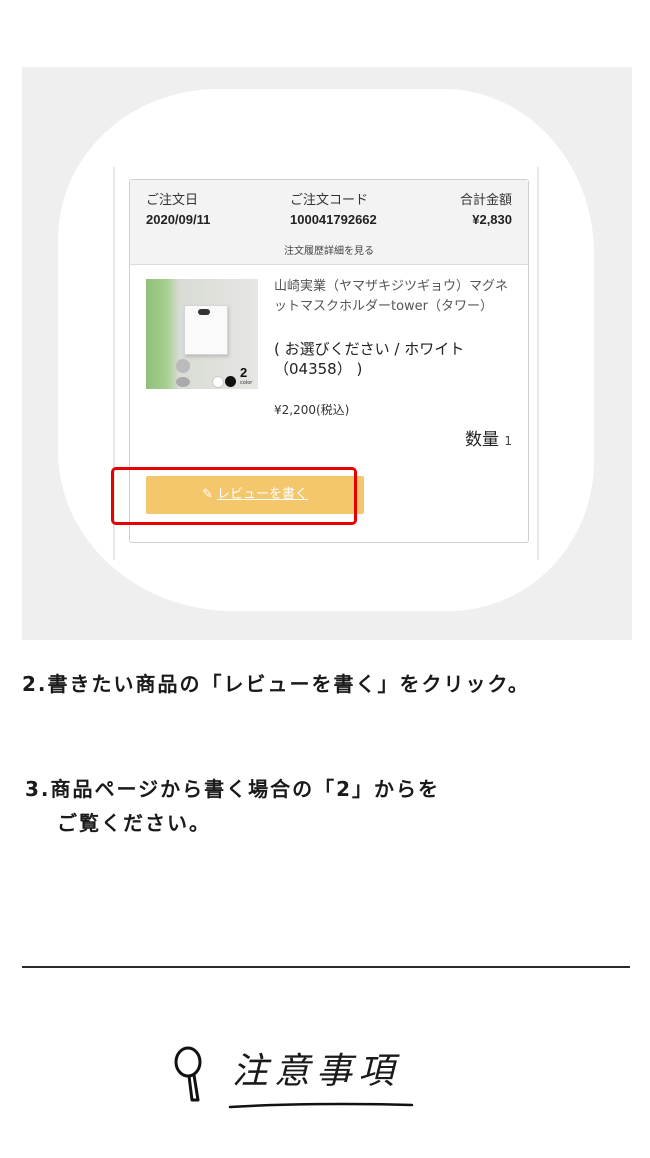 The height and width of the screenshot is (1158, 650). Describe the element at coordinates (333, 208) in the screenshot. I see `order-code: ご注文コード 100041792662` at that location.